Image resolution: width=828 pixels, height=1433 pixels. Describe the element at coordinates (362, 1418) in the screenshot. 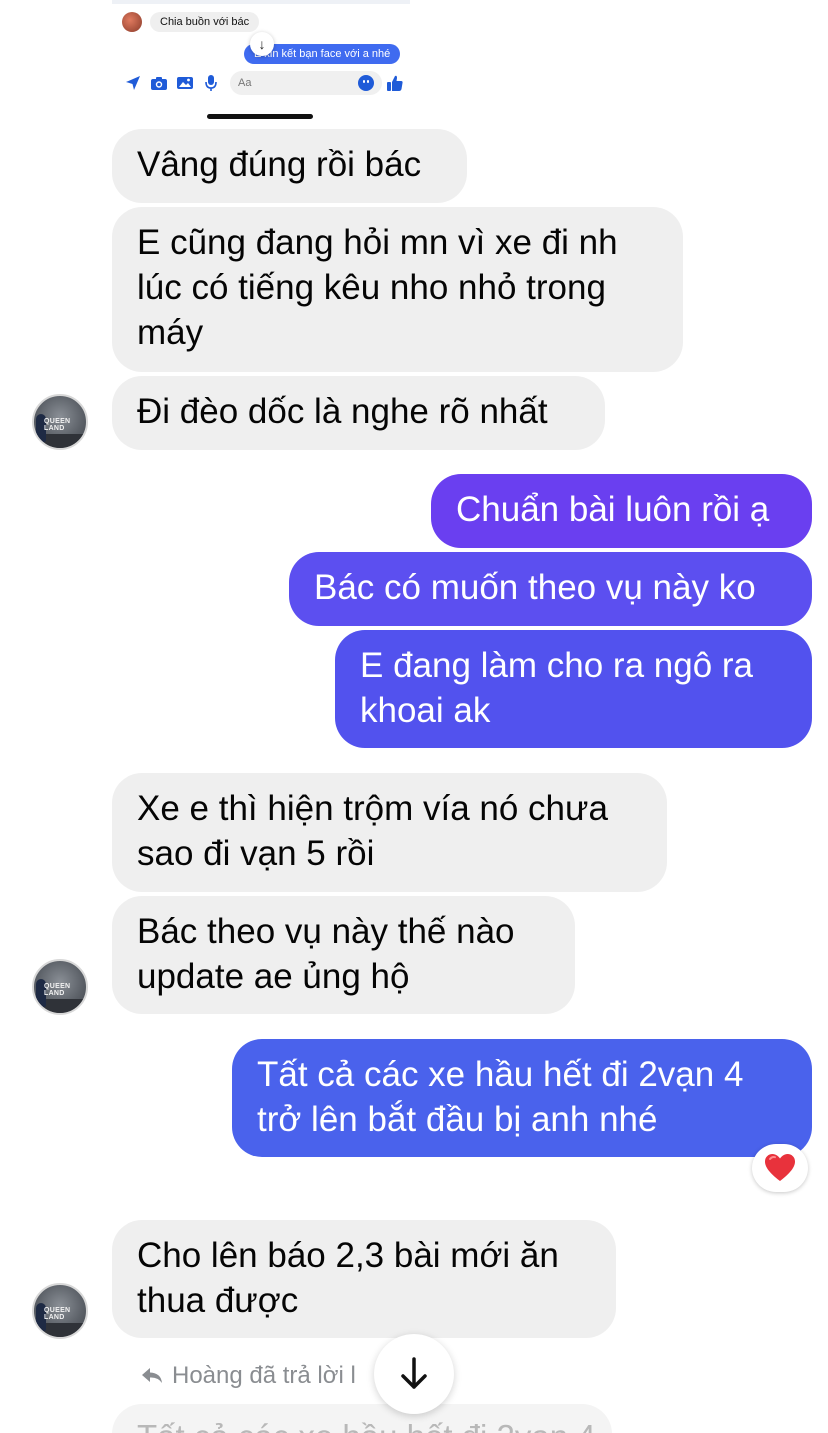

I see `quoted-message-preview: Tất cả các xe hầu hết đi 2vạn 4` at that location.